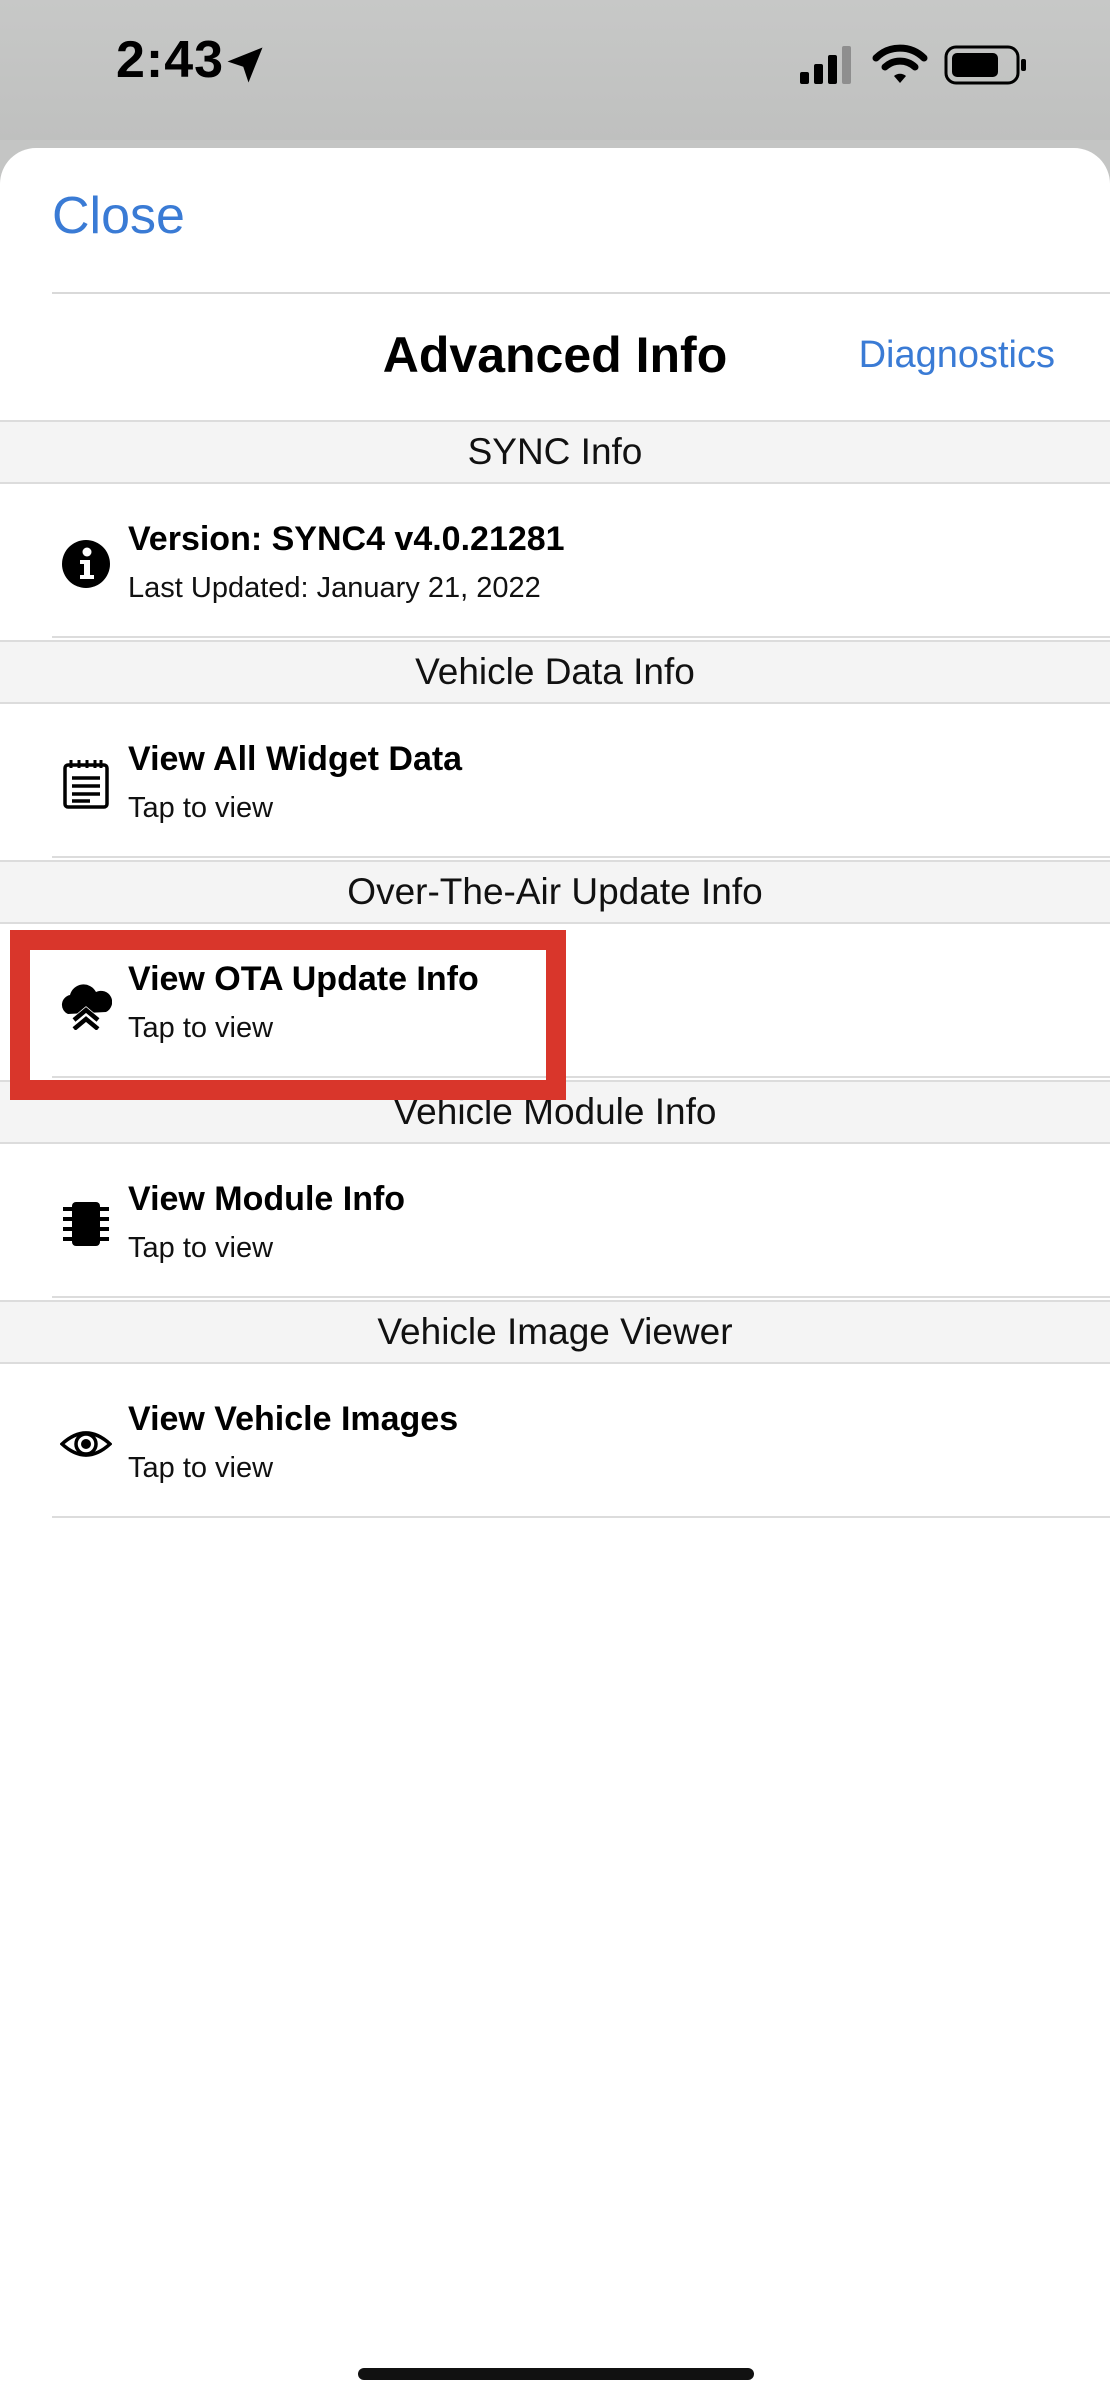  I want to click on row-view-vehicle-images: View Vehicle Images Tap to view, so click(581, 1441).